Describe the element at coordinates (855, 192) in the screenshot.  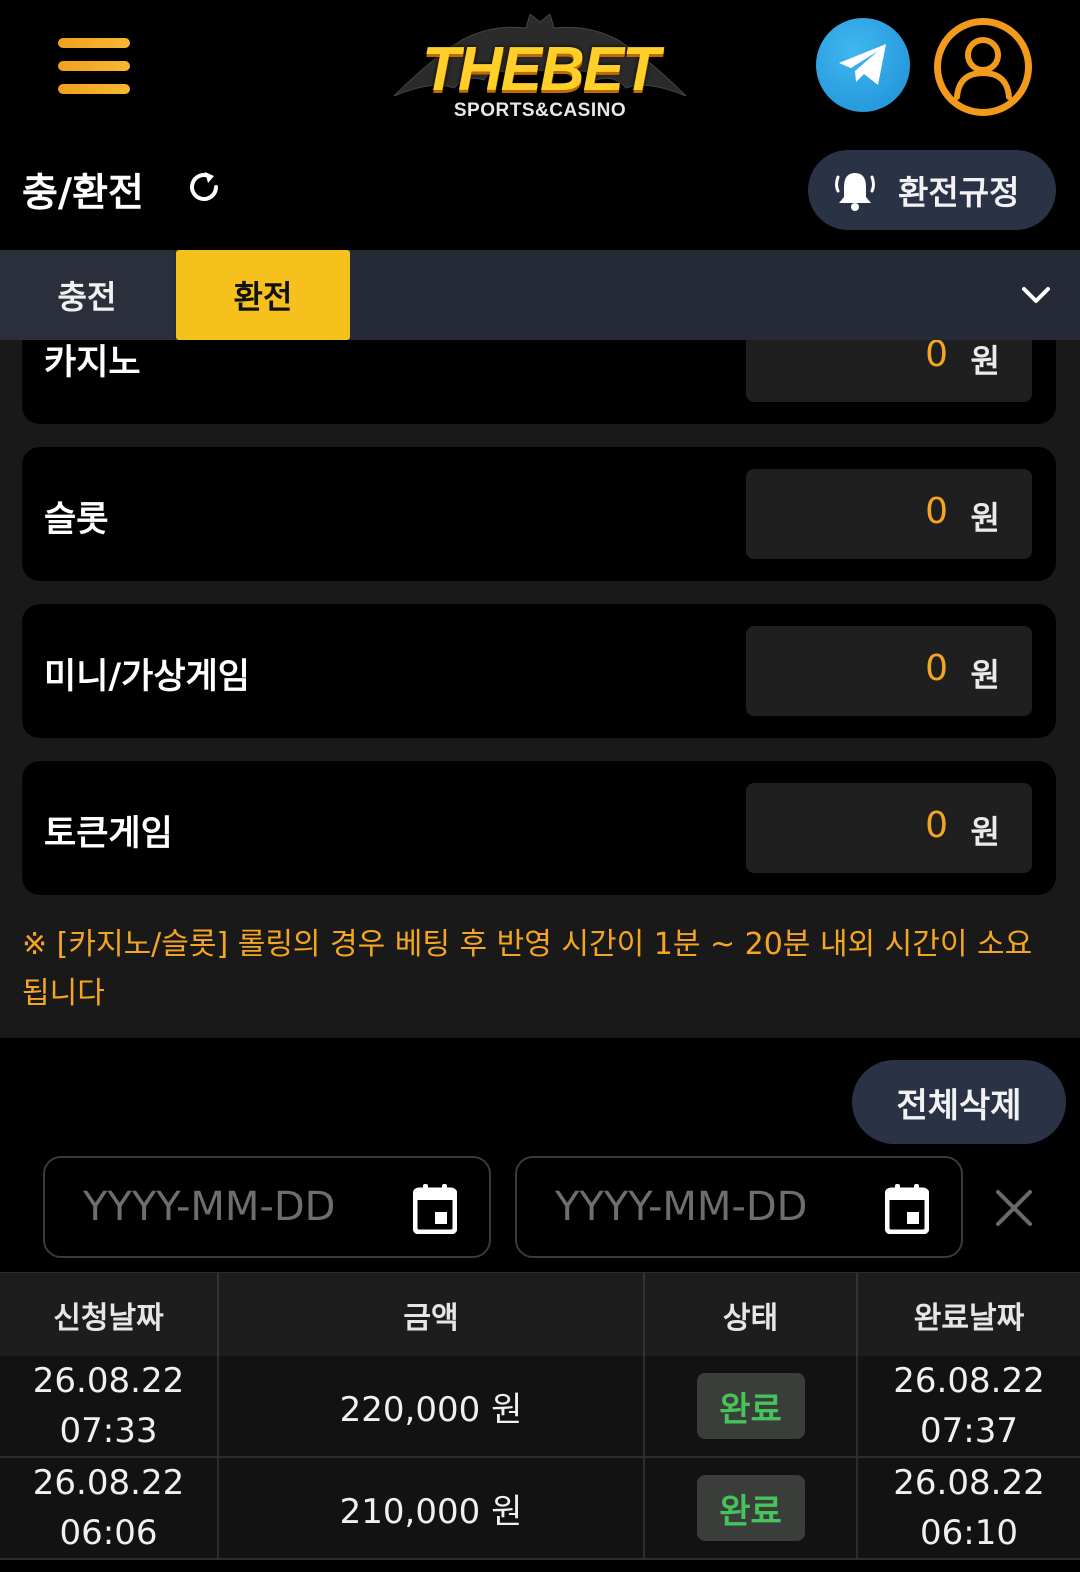
I see `bell-icon` at that location.